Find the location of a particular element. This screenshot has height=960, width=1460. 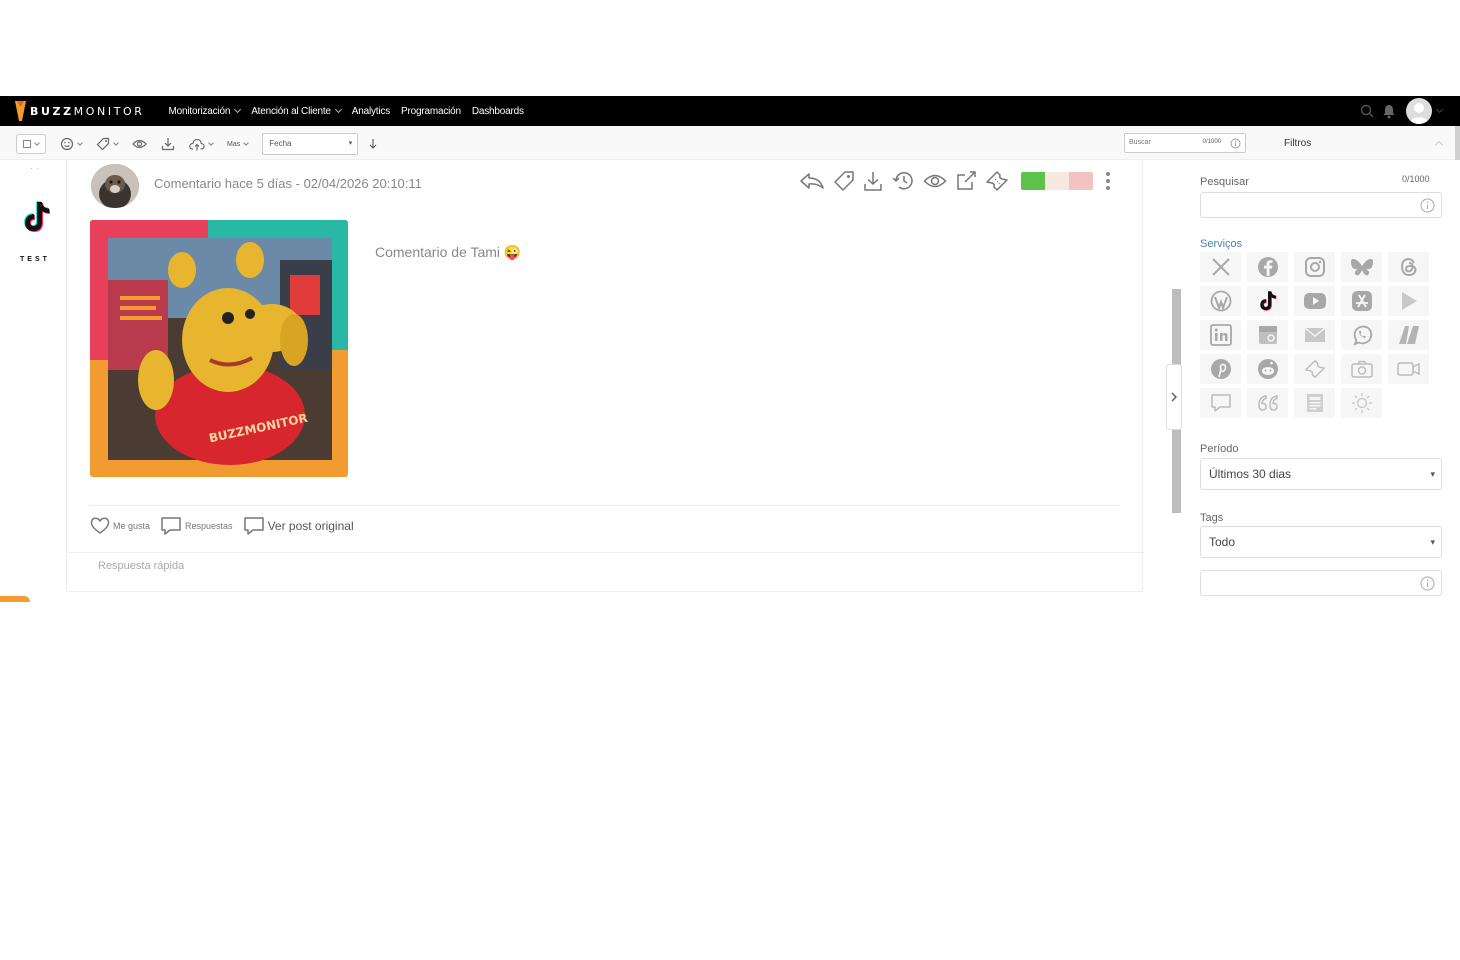

brand-logo: BUZZMONITOR is located at coordinates (80, 111).